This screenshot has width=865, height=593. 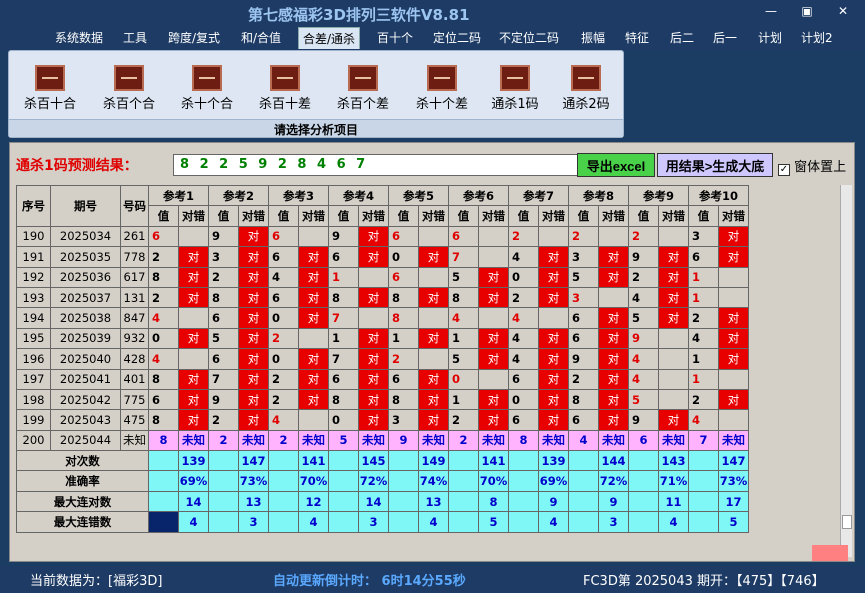 What do you see at coordinates (515, 88) in the screenshot?
I see `ribbon-button: 通杀1码` at bounding box center [515, 88].